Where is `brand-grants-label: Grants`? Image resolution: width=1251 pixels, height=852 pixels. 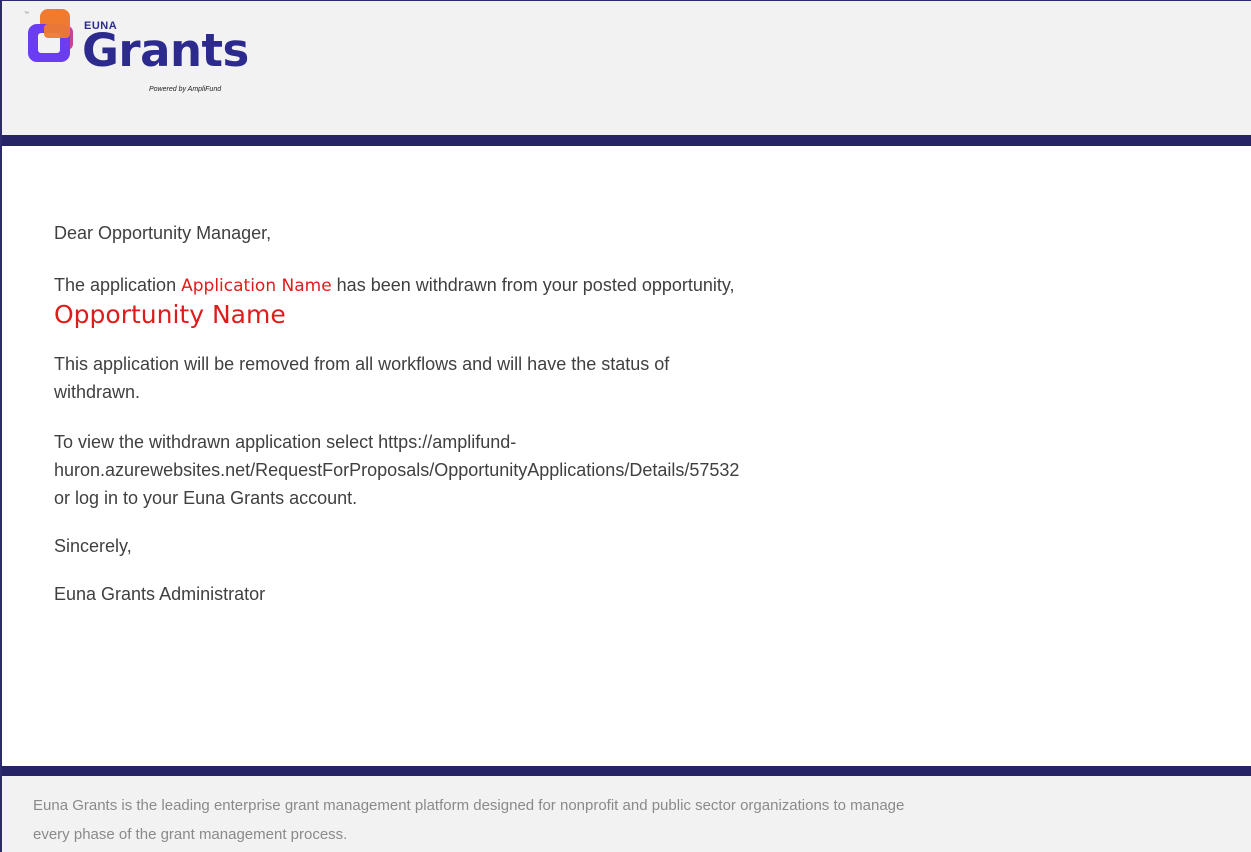 brand-grants-label: Grants is located at coordinates (165, 50).